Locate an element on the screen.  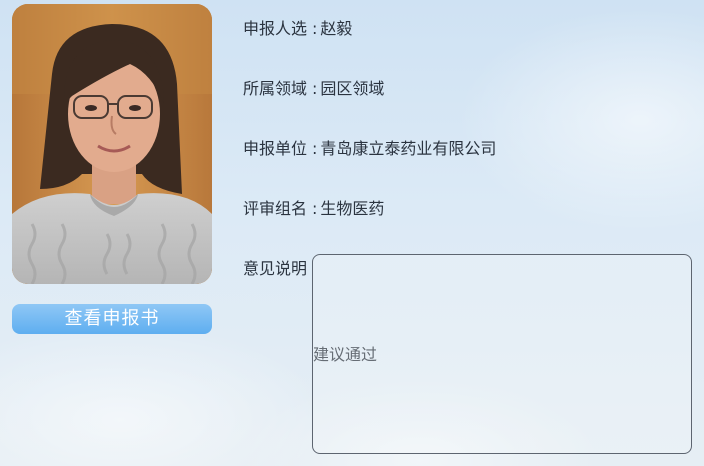
review-group-row: 评审组名: 生物医药 is located at coordinates (313, 209).